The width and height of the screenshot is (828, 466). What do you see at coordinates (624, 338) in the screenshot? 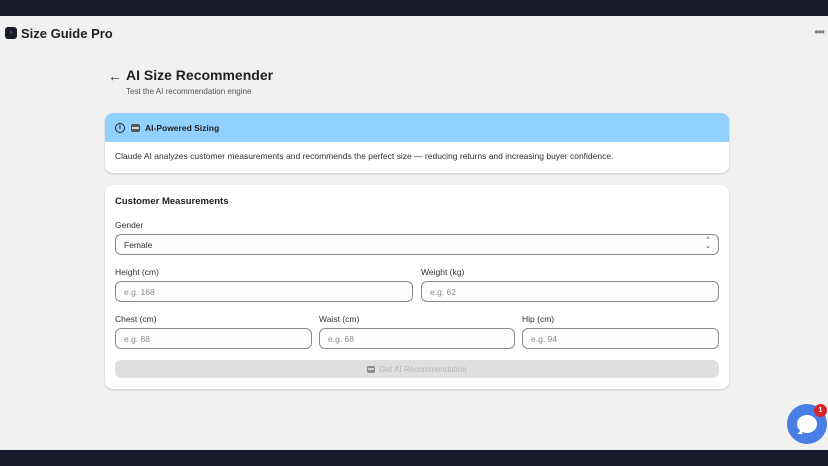
I see `hip-input` at bounding box center [624, 338].